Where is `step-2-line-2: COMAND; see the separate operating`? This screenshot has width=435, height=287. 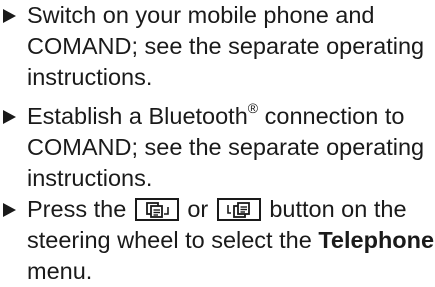 step-2-line-2: COMAND; see the separate operating is located at coordinates (226, 147).